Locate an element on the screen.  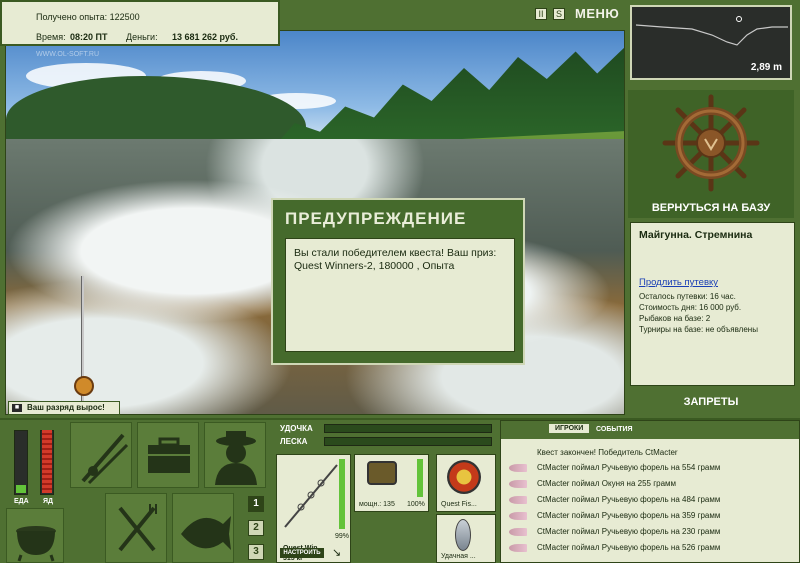
tournaments-status: Турниры на базе: не объявлены is located at coordinates (698, 329).